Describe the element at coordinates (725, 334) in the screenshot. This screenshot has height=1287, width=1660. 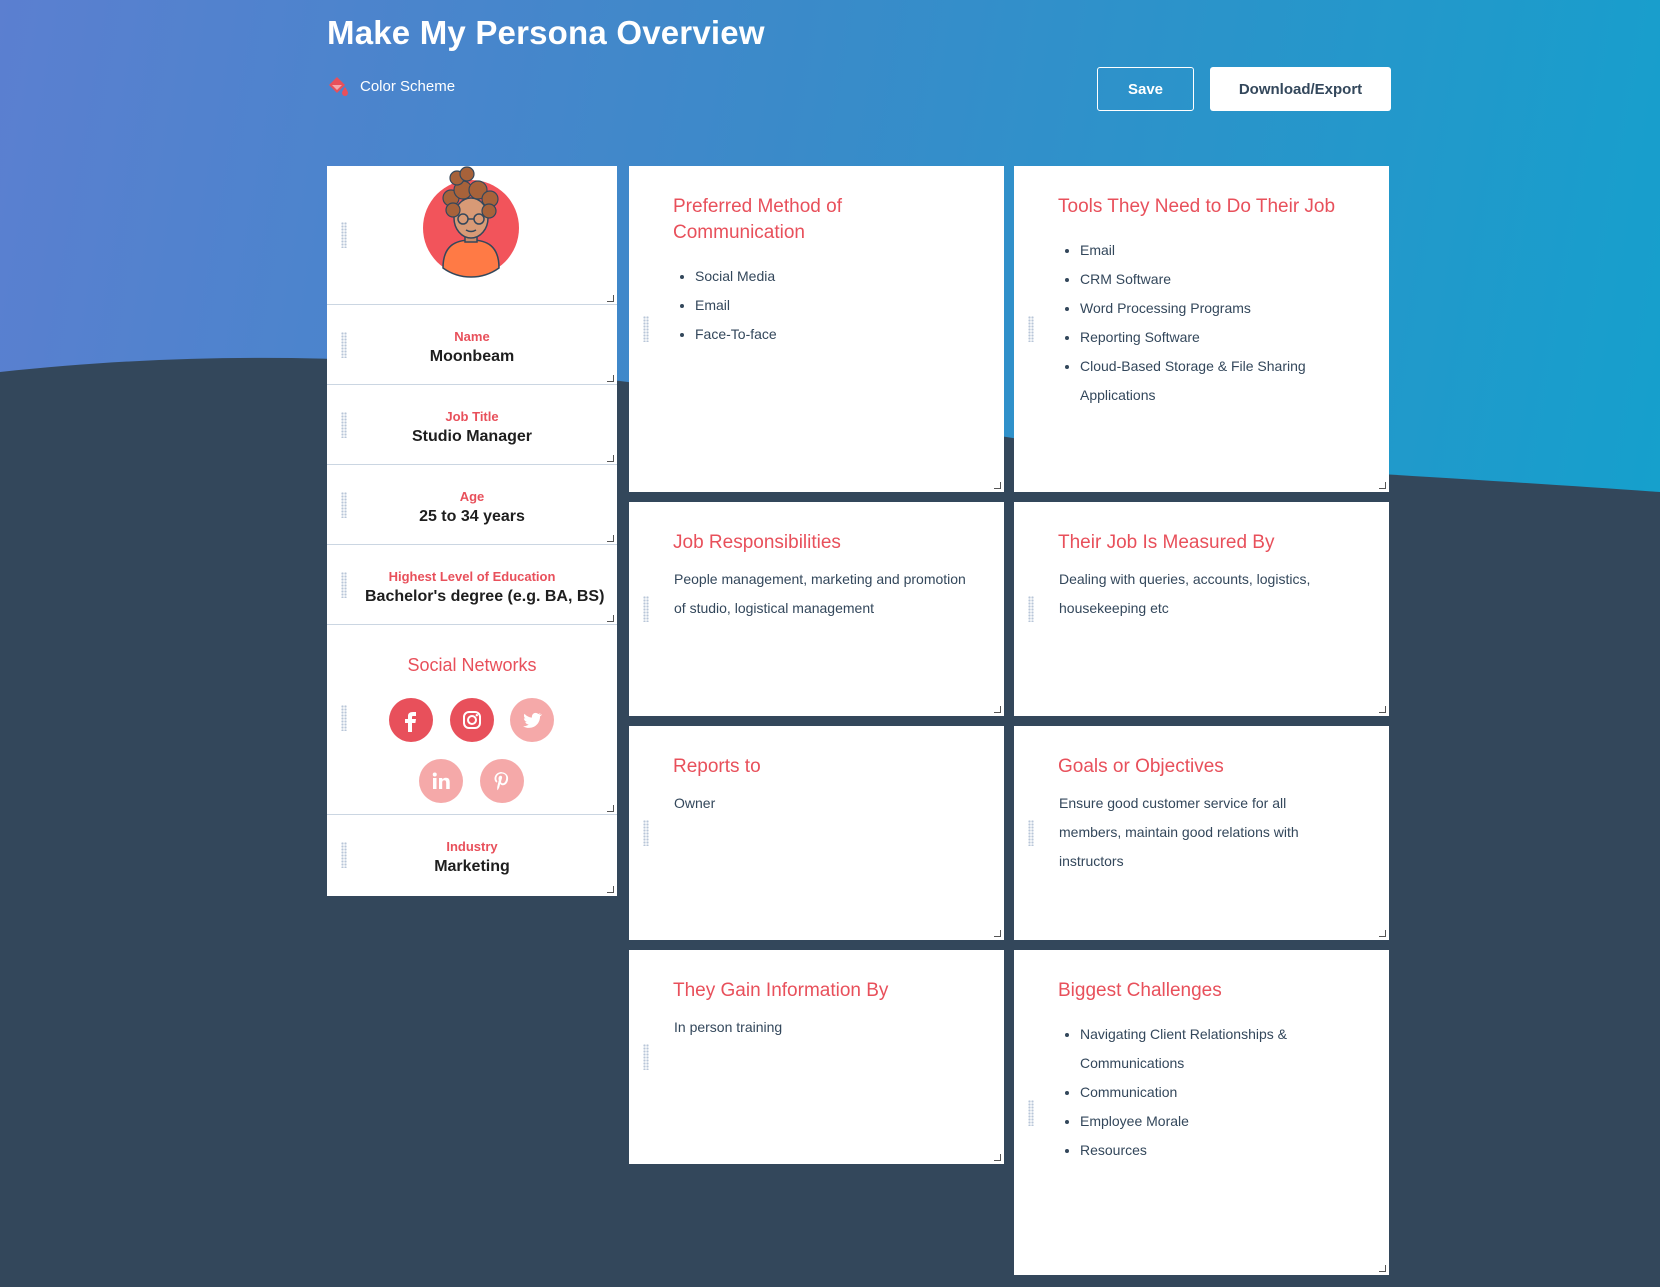
I see `list-item: Face-To-face` at that location.